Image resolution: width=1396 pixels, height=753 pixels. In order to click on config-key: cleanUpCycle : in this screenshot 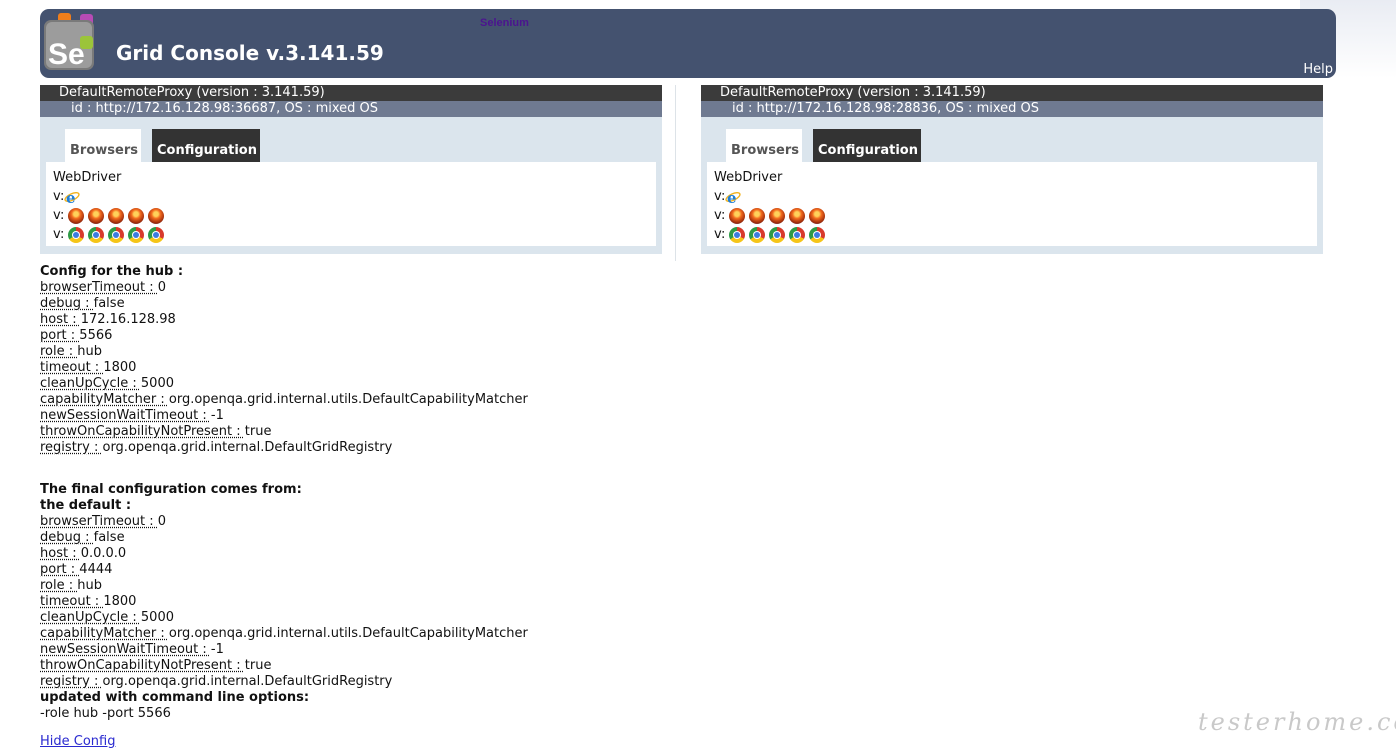, I will do `click(90, 383)`.